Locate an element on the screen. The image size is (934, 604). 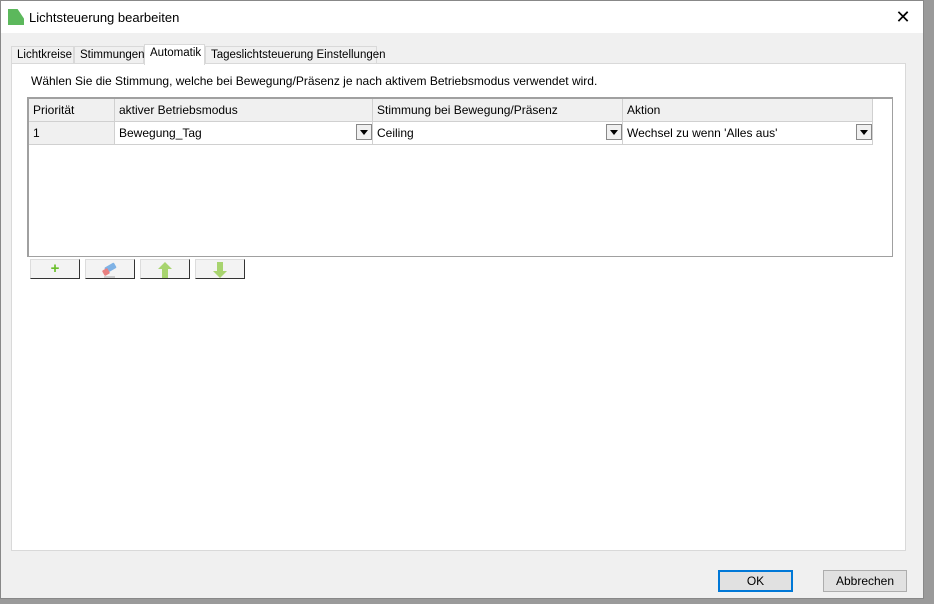
app-icon is located at coordinates (16, 17).